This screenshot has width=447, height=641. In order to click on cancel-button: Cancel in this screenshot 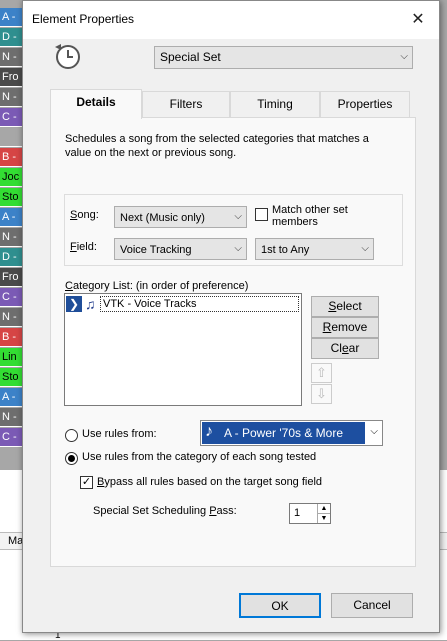, I will do `click(372, 605)`.